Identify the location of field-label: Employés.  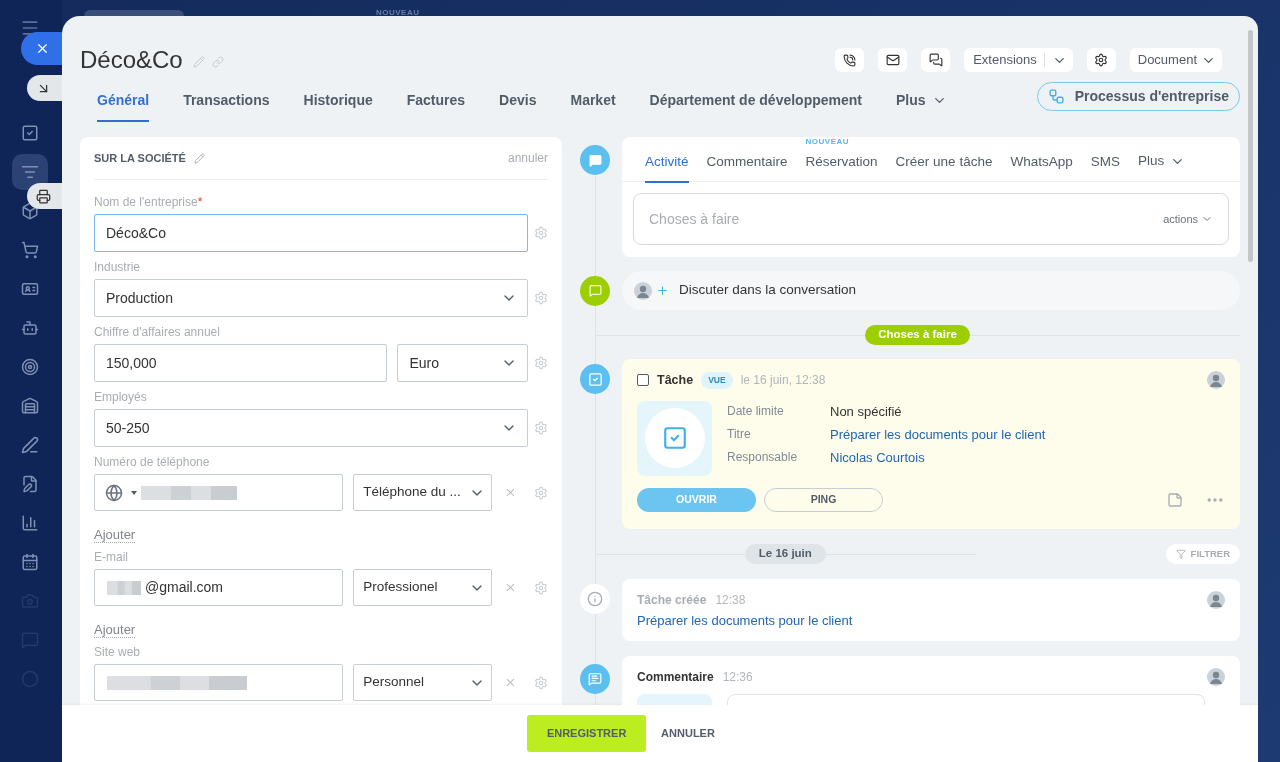
(120, 397).